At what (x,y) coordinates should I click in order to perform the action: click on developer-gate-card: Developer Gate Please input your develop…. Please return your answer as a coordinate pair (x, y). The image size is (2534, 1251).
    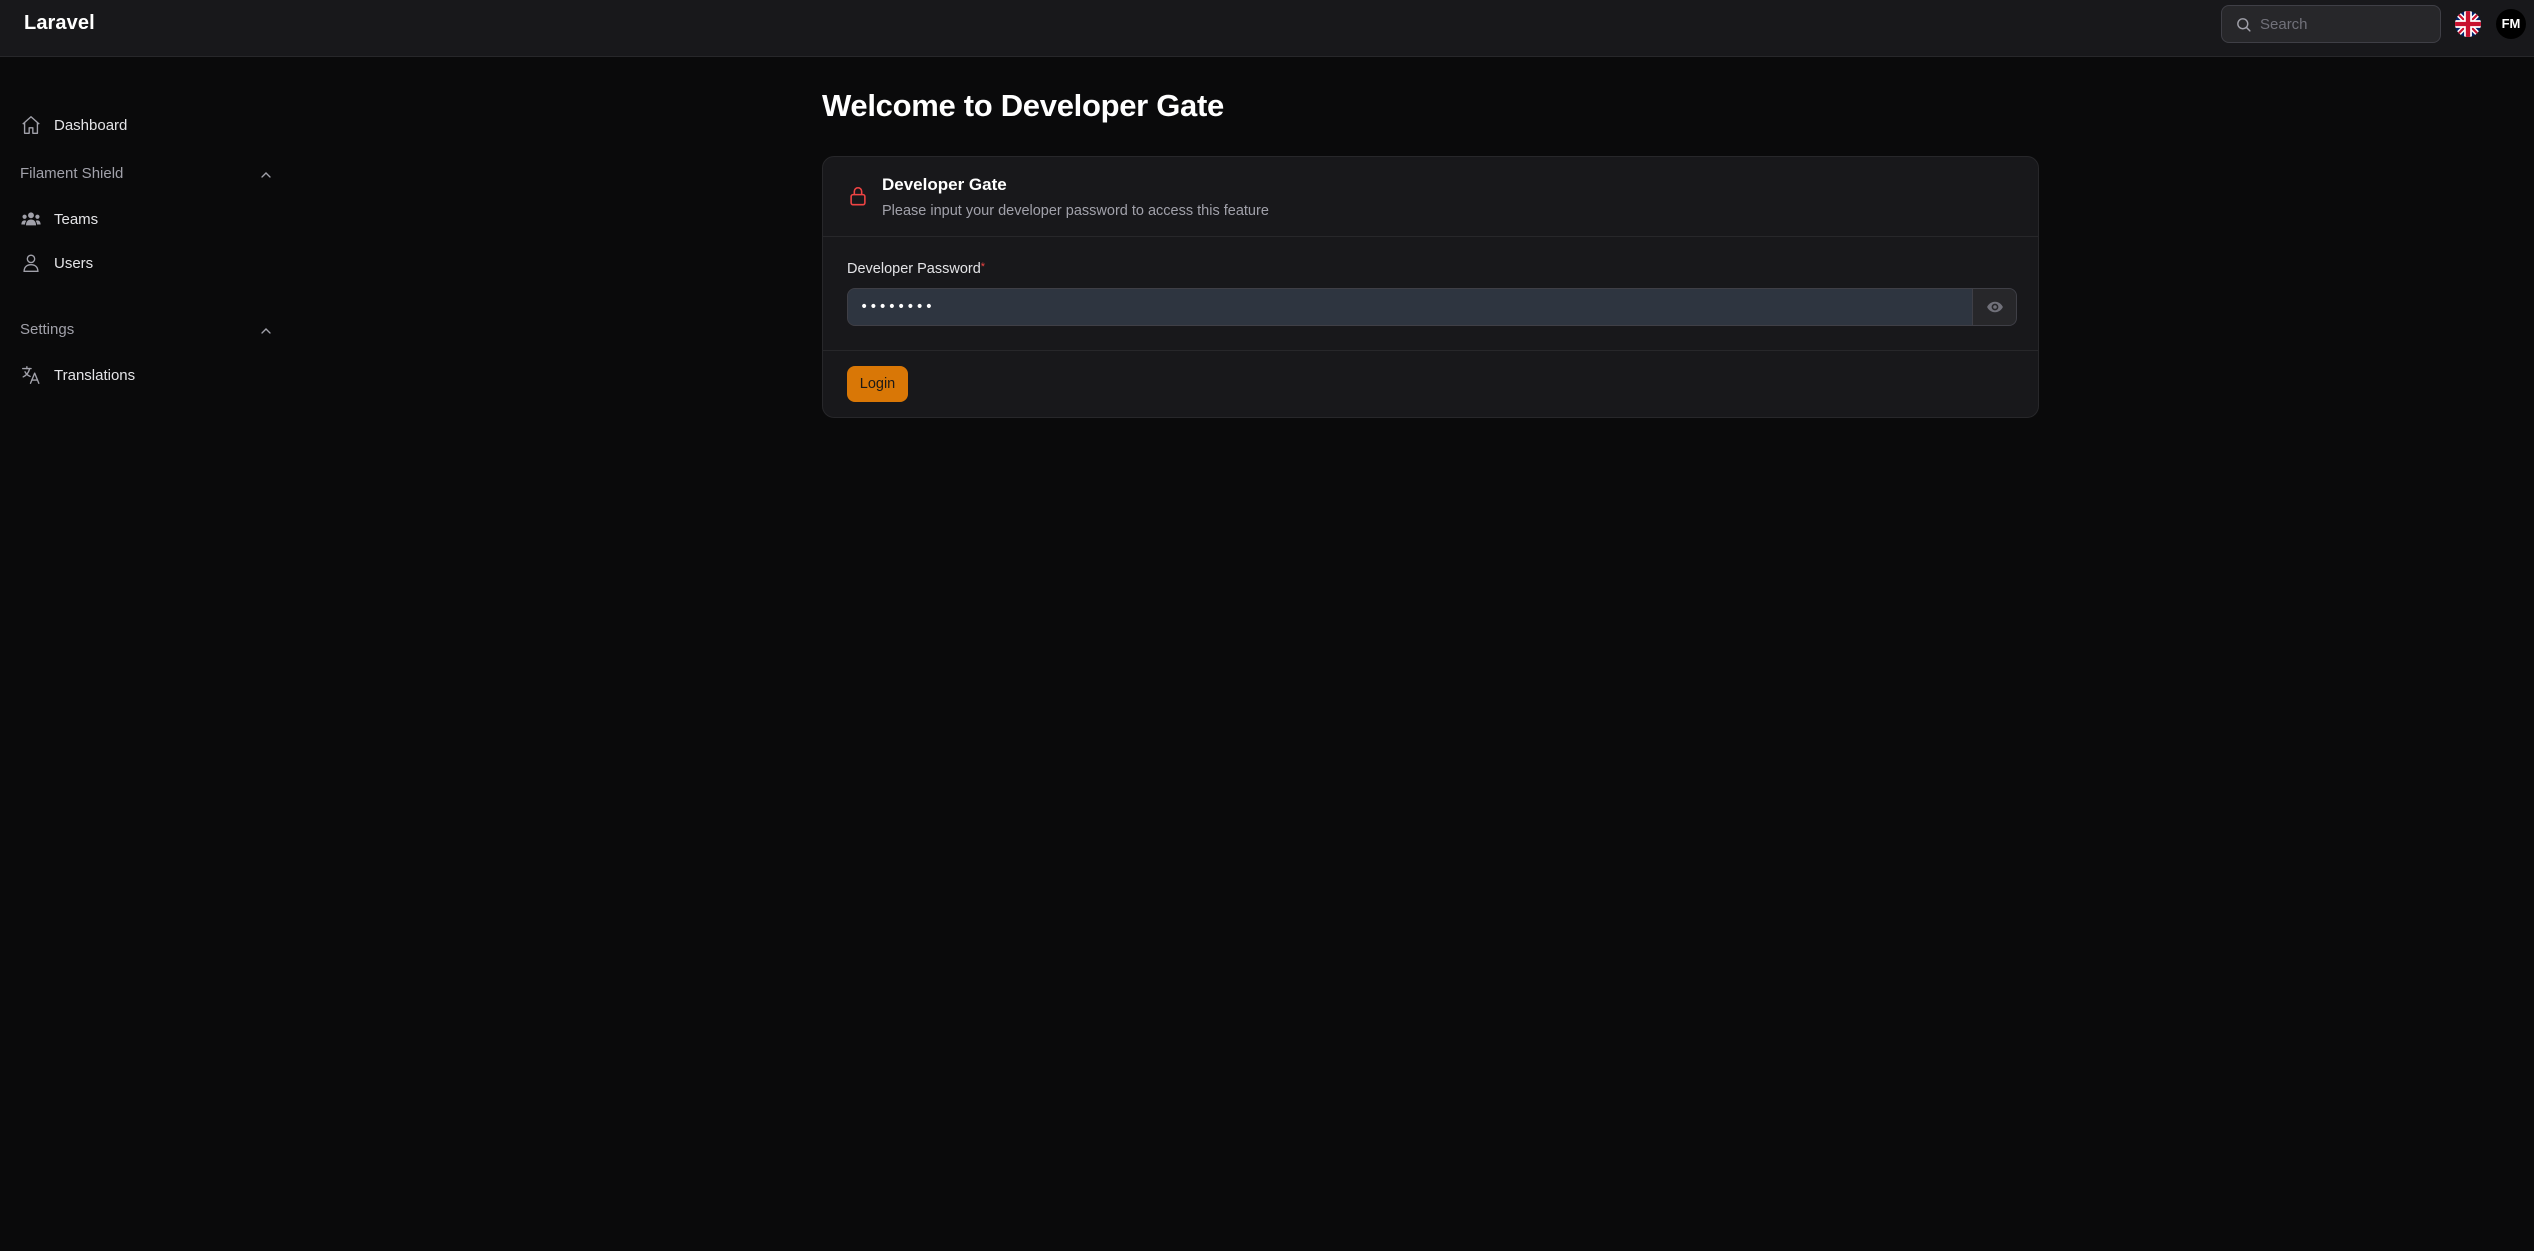
    Looking at the image, I should click on (1430, 287).